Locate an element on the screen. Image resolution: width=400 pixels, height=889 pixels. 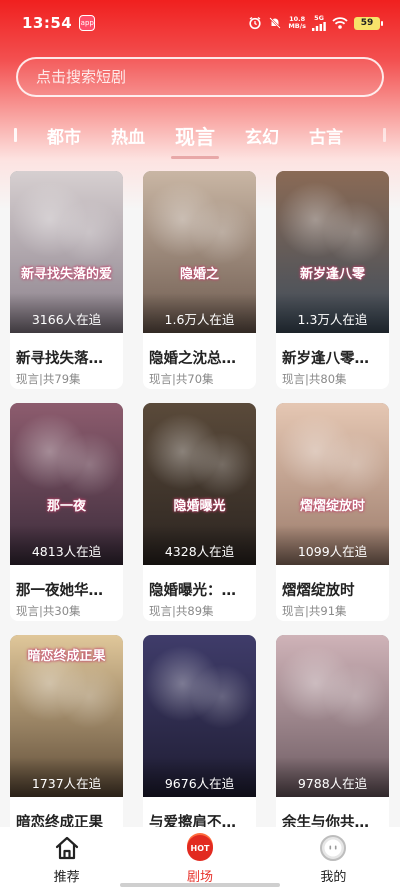
drama-meta: 现言|共80集 is located at coordinates (314, 379).